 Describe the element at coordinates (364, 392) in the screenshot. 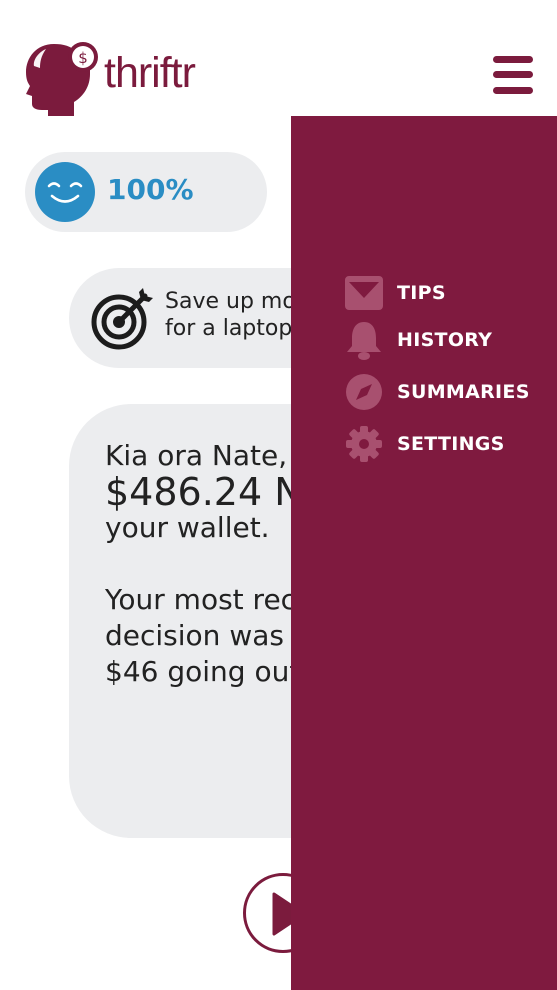

I see `compass-icon` at that location.